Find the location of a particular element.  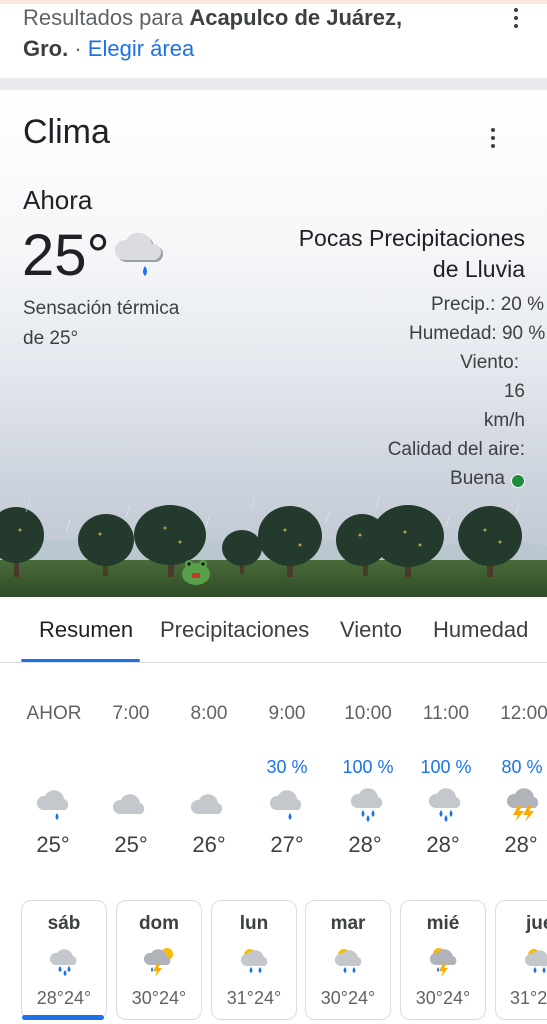

tabs-divider is located at coordinates (273, 662).